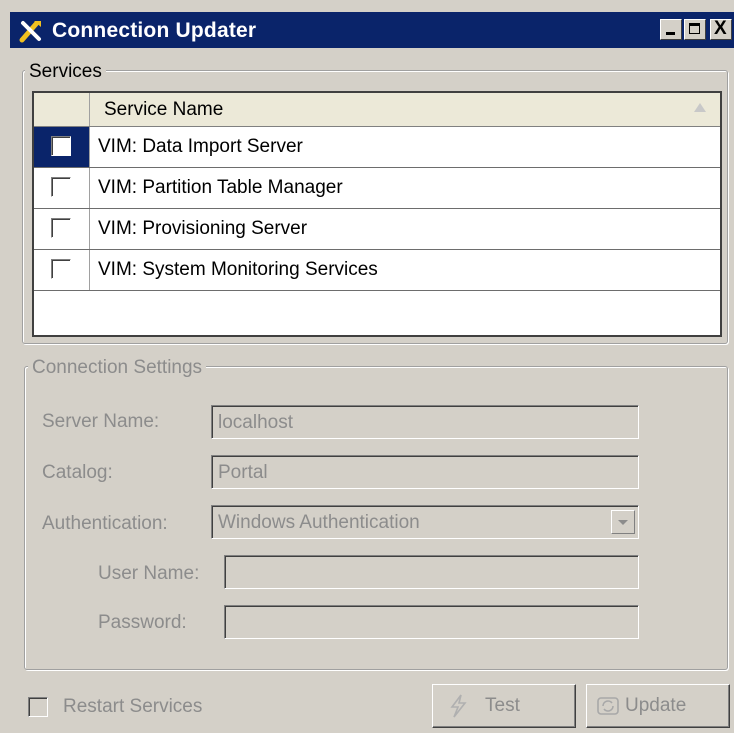 The image size is (734, 733). What do you see at coordinates (238, 269) in the screenshot?
I see `service-name: VIM: System Monitoring Services` at bounding box center [238, 269].